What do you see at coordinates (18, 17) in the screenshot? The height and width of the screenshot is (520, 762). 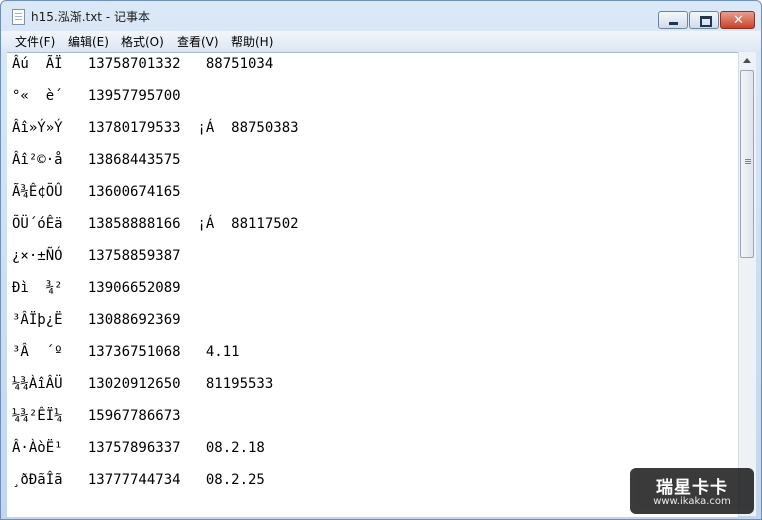 I see `notepad-icon` at bounding box center [18, 17].